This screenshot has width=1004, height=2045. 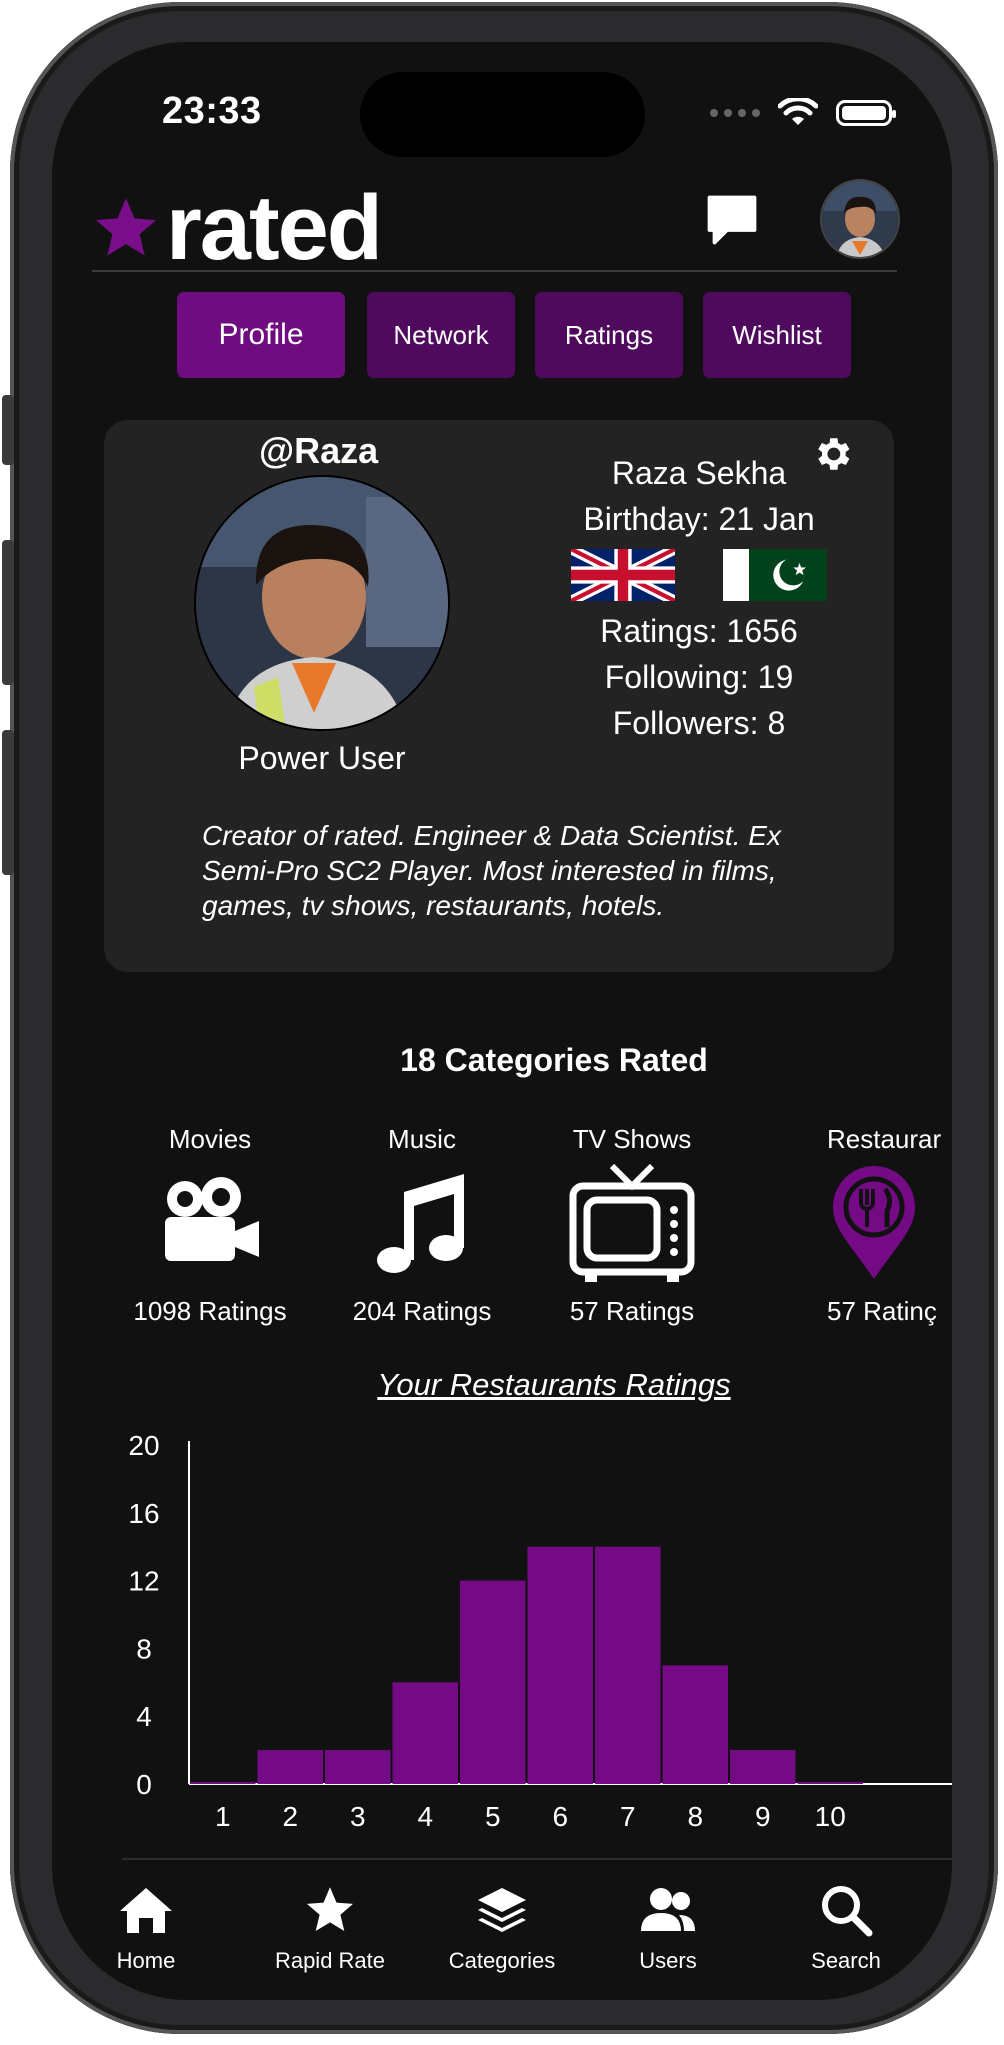 What do you see at coordinates (494, 271) in the screenshot?
I see `header-divider` at bounding box center [494, 271].